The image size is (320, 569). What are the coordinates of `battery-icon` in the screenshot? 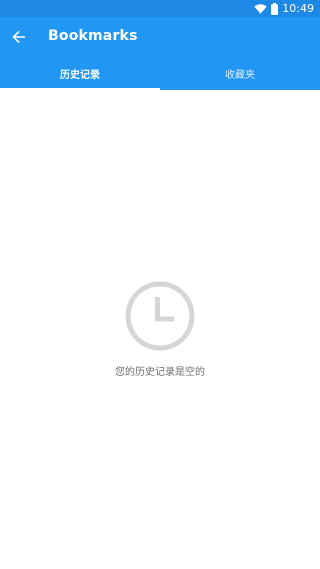 It's located at (275, 8).